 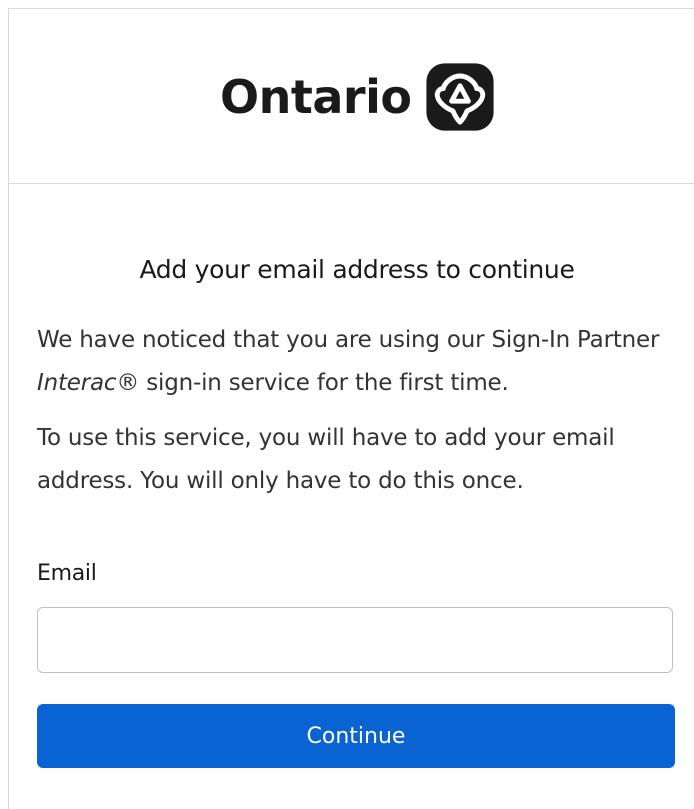 What do you see at coordinates (357, 269) in the screenshot?
I see `page-title: Add your email address to continue` at bounding box center [357, 269].